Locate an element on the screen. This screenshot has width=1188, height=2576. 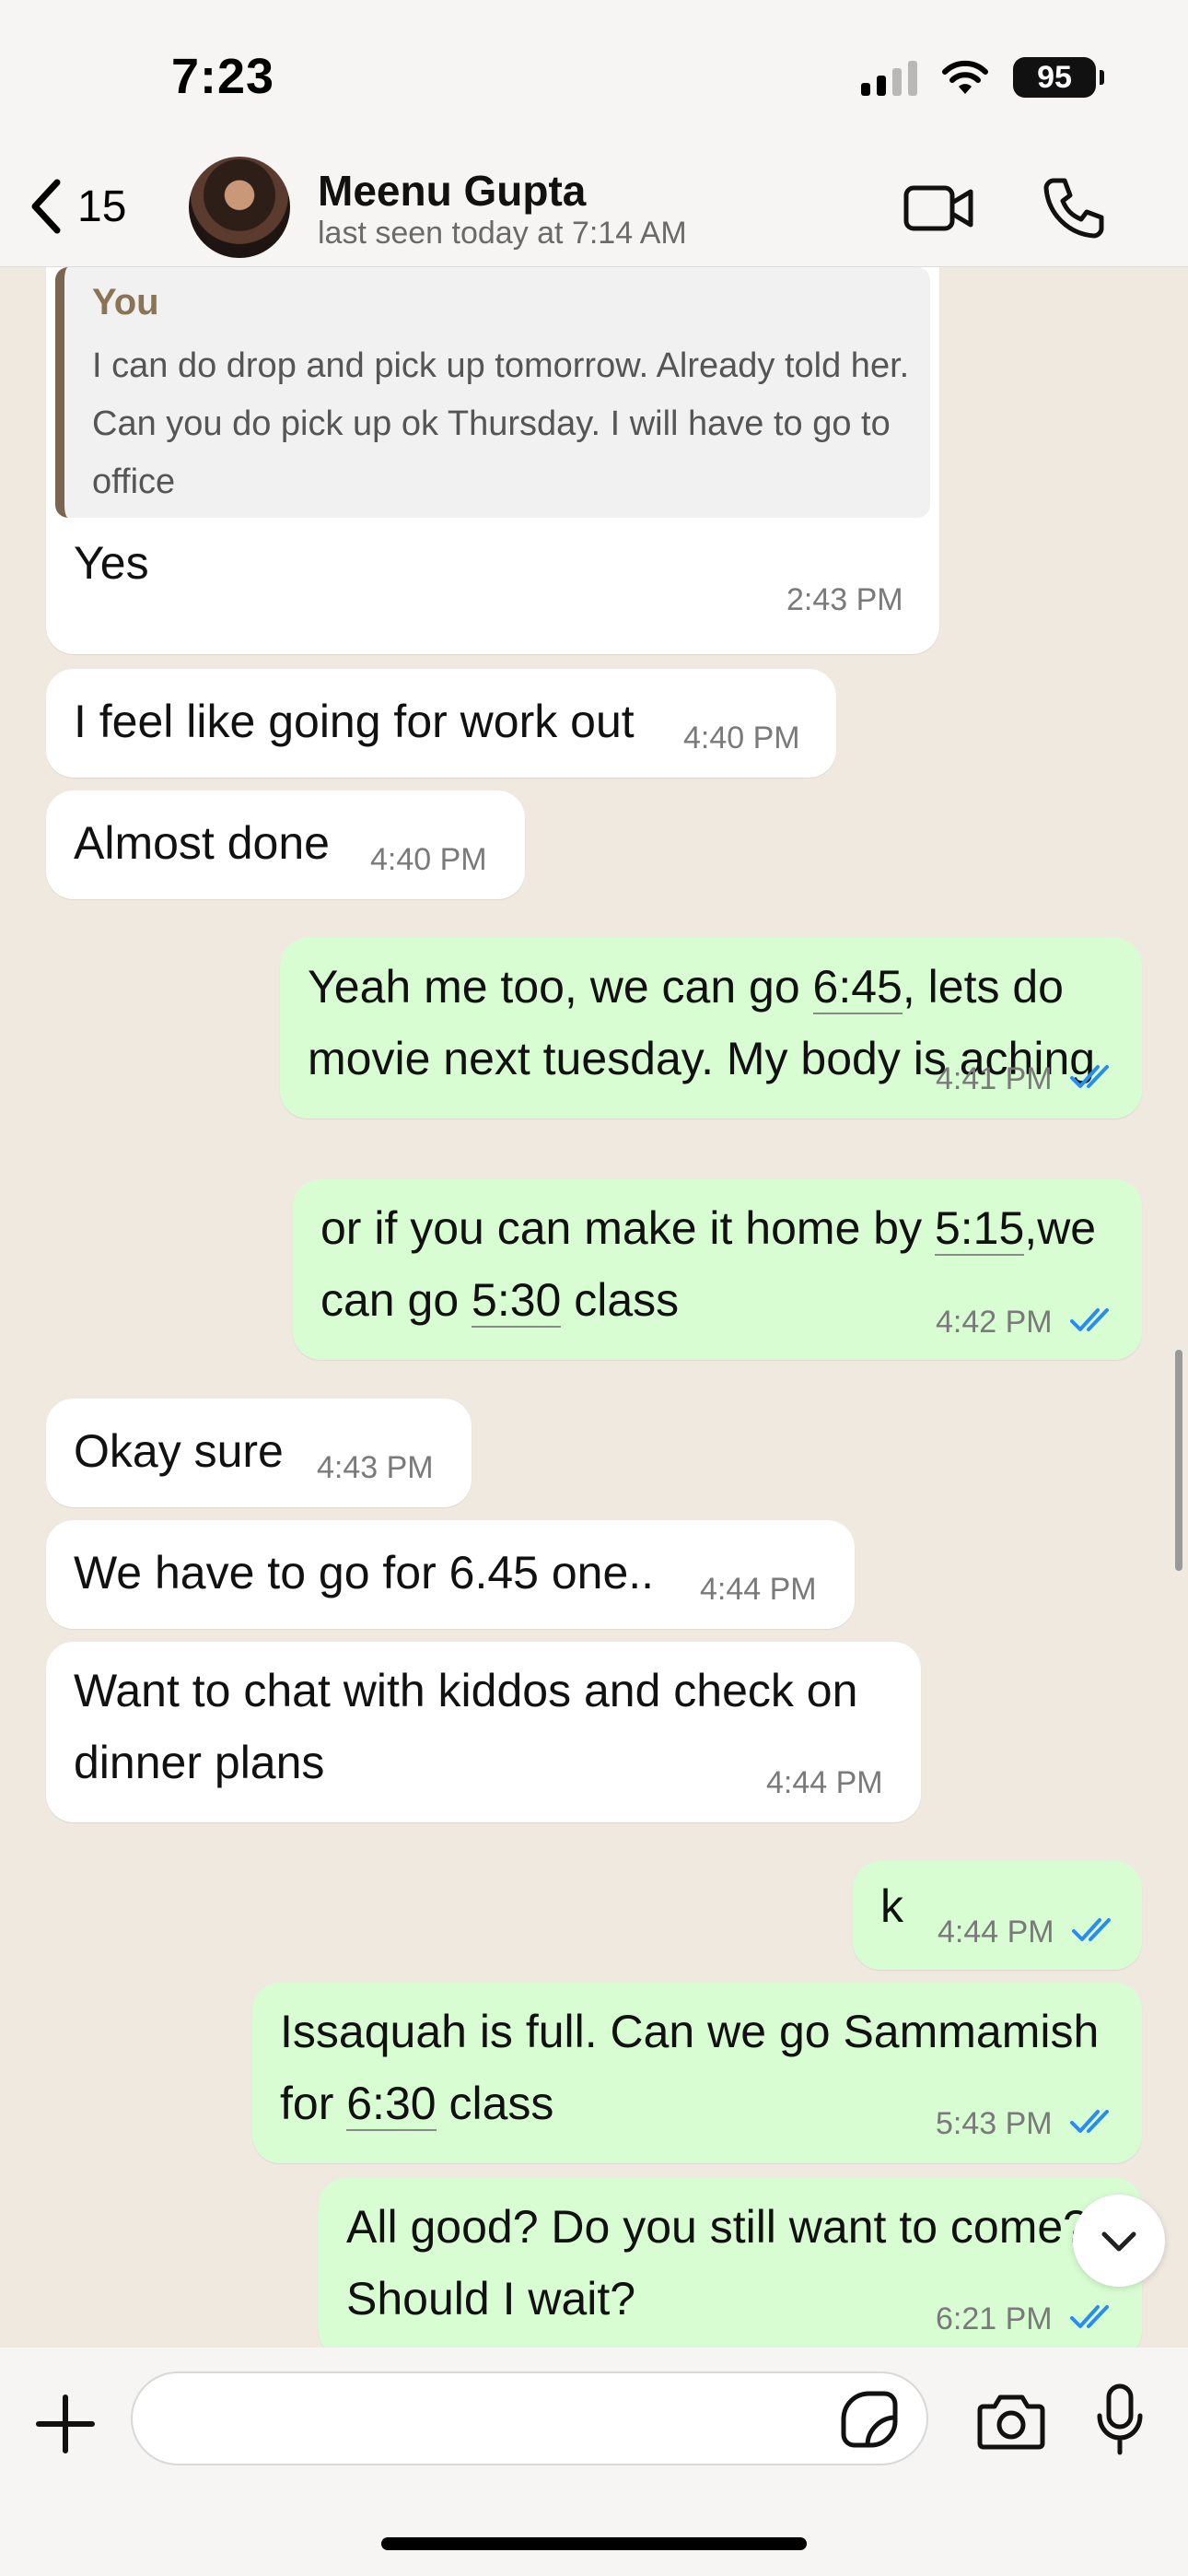
plus-icon is located at coordinates (65, 2424).